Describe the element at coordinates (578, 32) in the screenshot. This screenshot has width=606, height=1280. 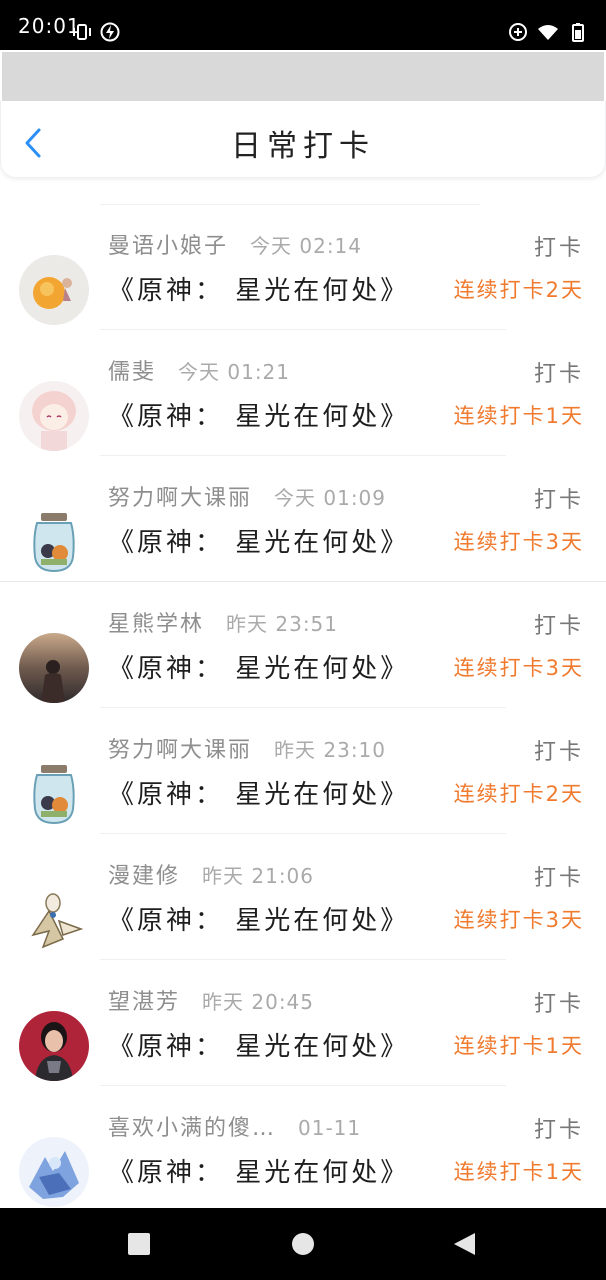
I see `battery-icon` at that location.